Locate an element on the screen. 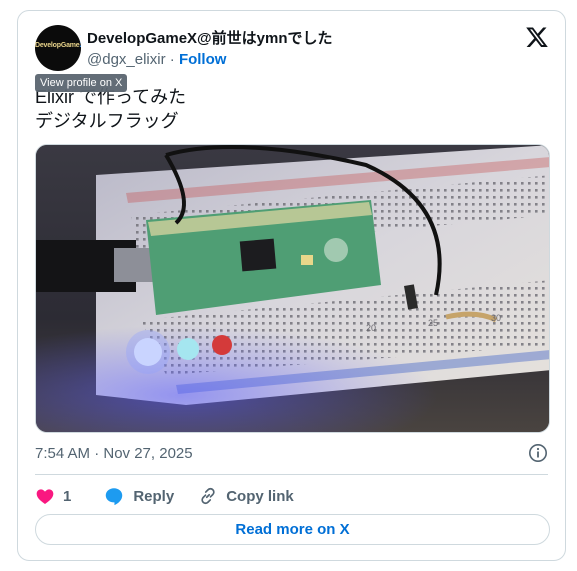 The width and height of the screenshot is (577, 571). tweet-timestamp: 7:54 AM · Nov 27, 2025 is located at coordinates (114, 453).